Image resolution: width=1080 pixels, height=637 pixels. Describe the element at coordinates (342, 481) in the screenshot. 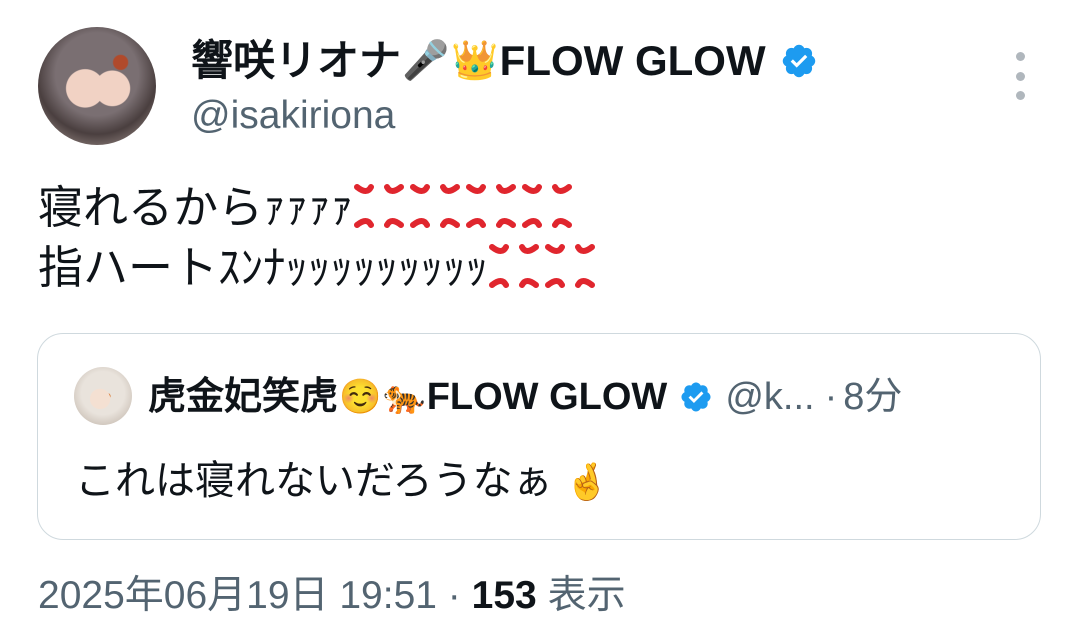

I see `quoted-tweet-text: これは寝れないだろうなぁ 🤞` at that location.